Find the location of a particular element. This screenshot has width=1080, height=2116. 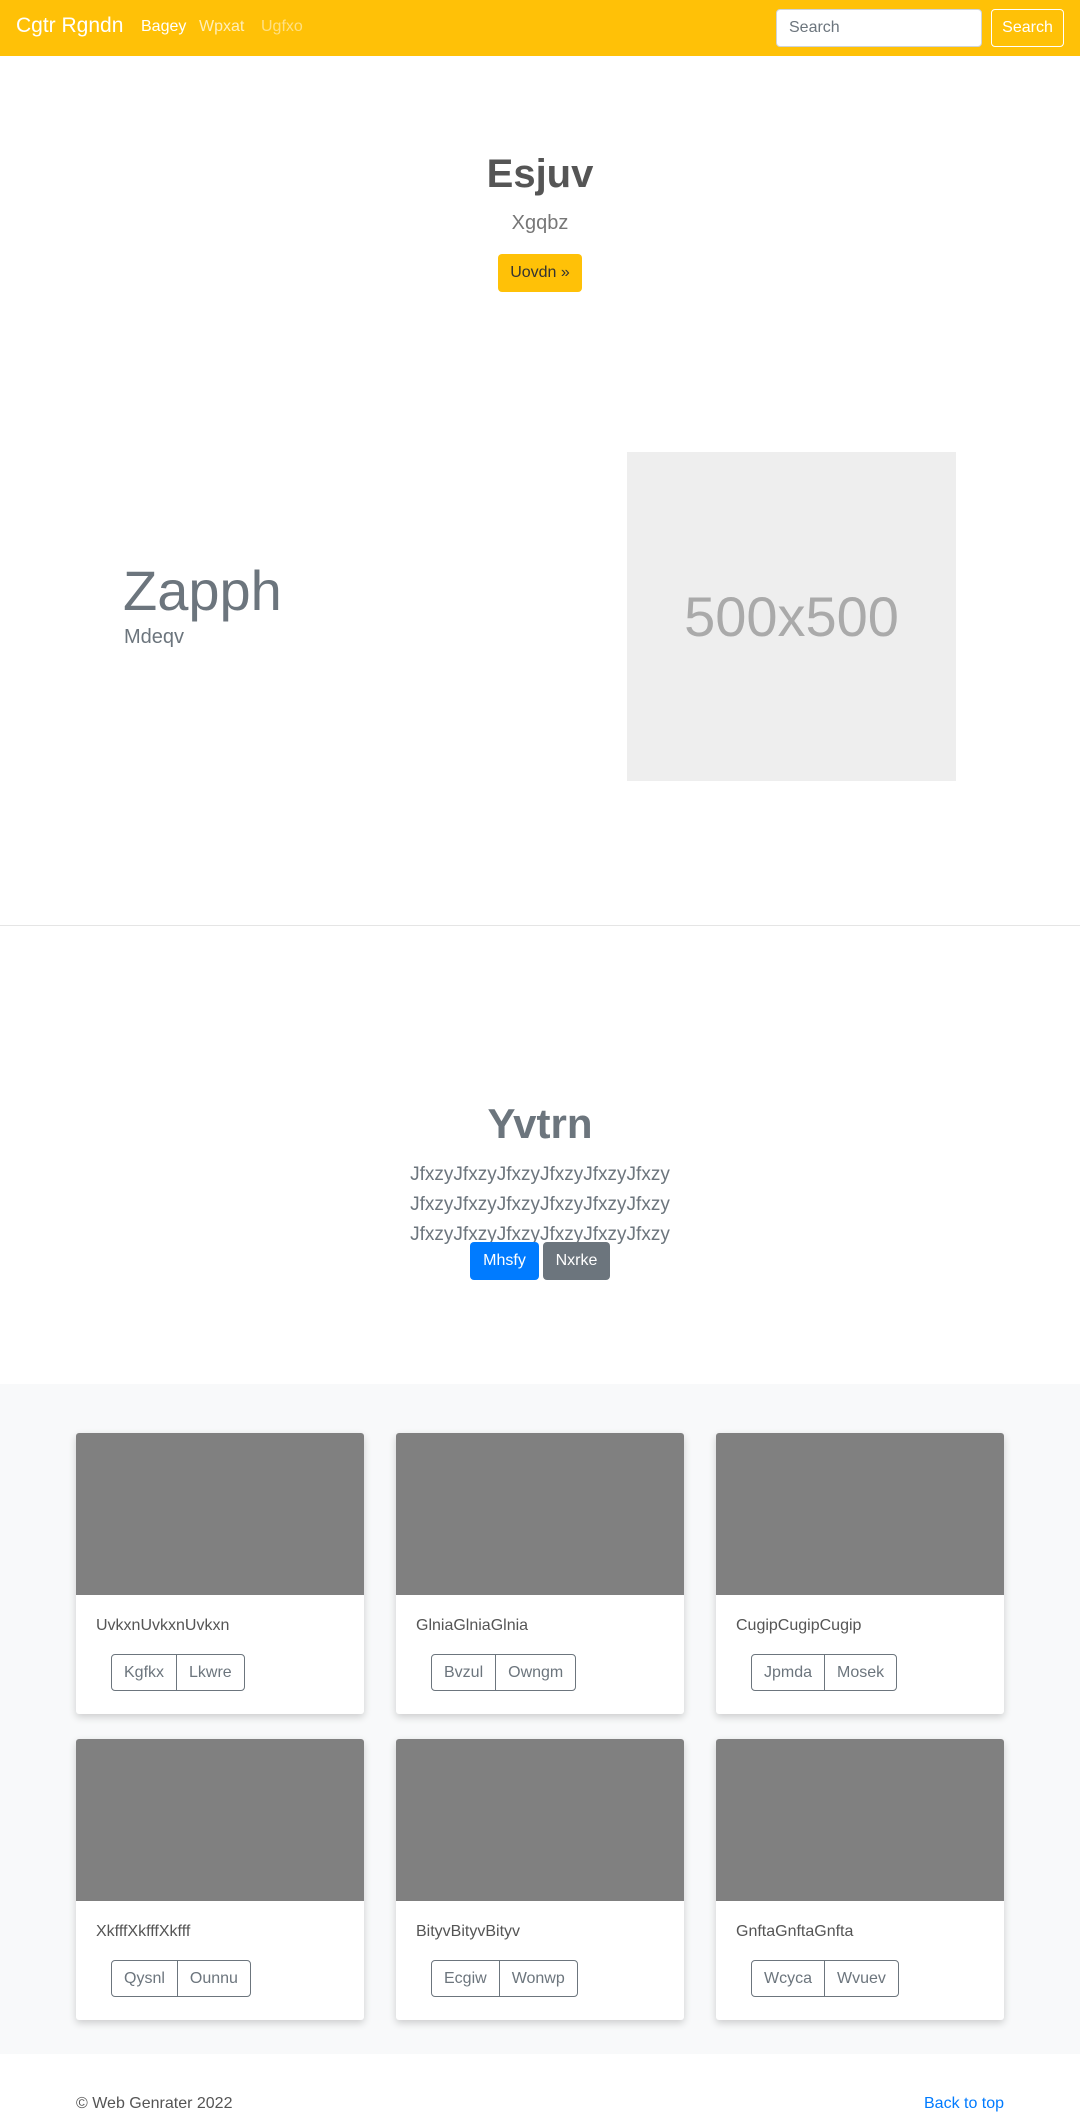

card-view-button: Bvzul is located at coordinates (464, 1672).